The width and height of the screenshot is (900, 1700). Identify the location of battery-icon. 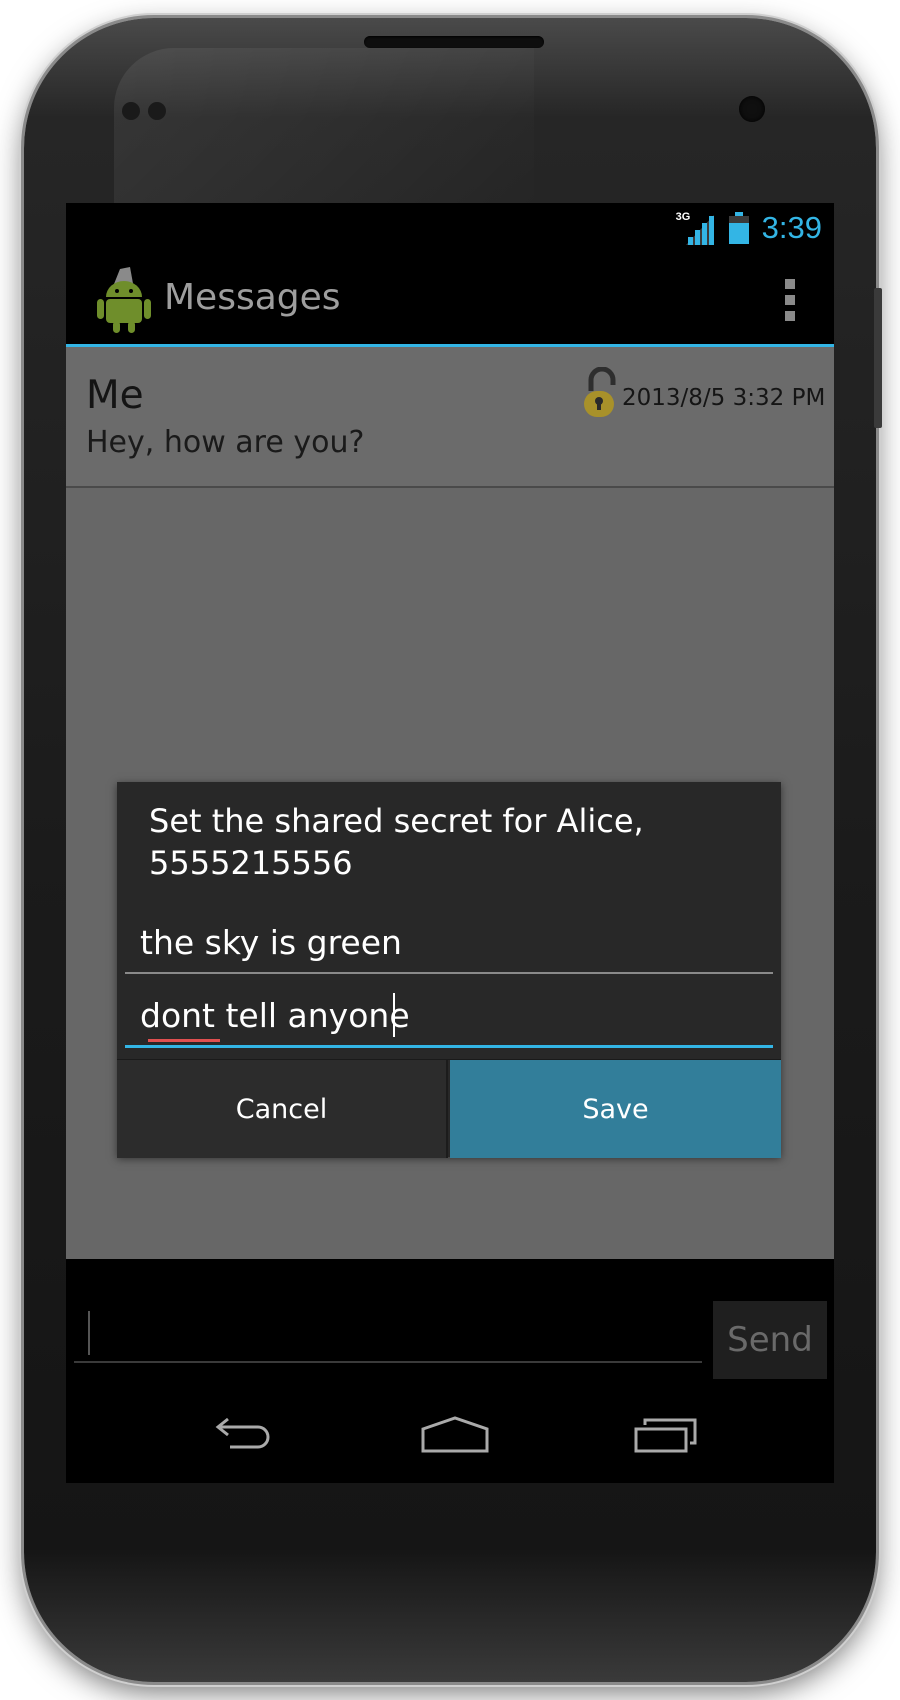
(739, 228).